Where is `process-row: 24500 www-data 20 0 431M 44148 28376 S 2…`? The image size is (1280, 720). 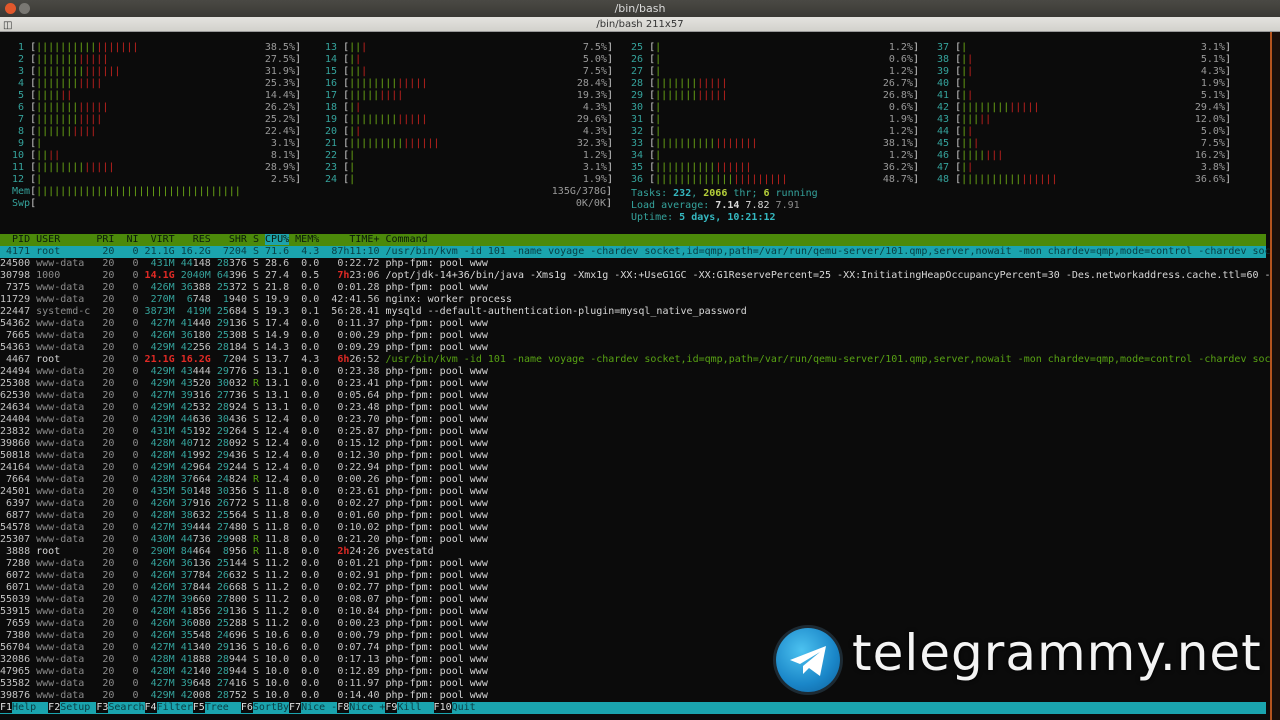 process-row: 24500 www-data 20 0 431M 44148 28376 S 2… is located at coordinates (244, 264).